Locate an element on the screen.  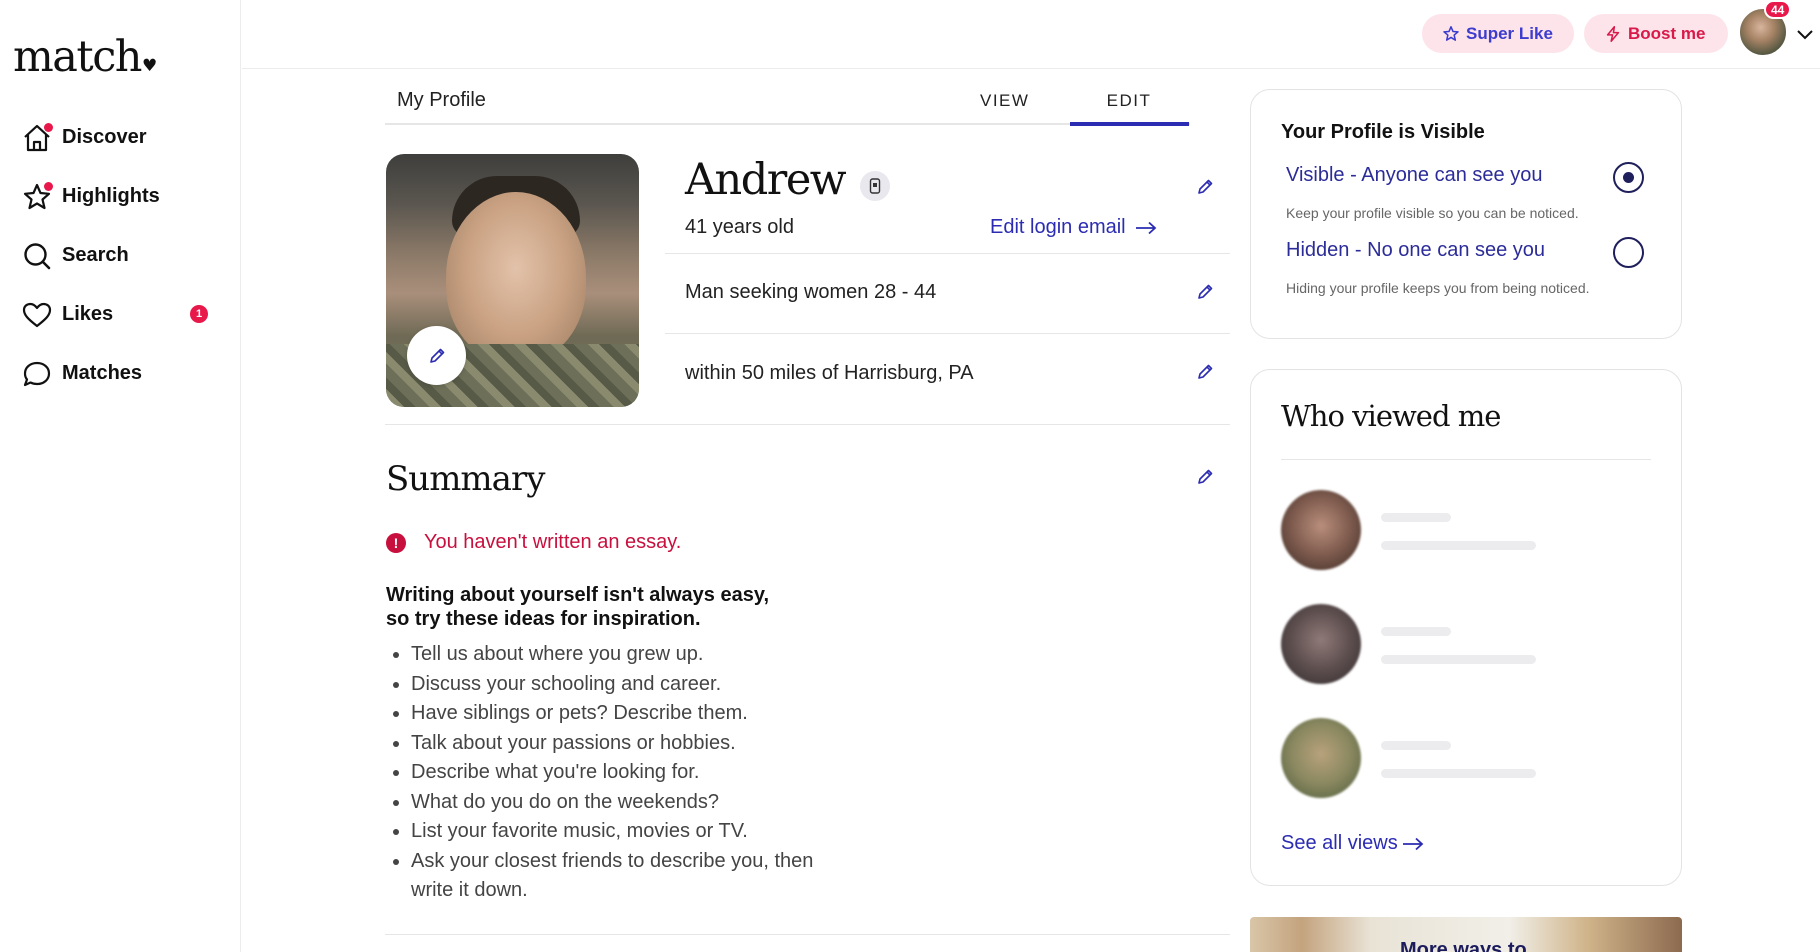
super-like-button: Super Like is located at coordinates (1498, 33).